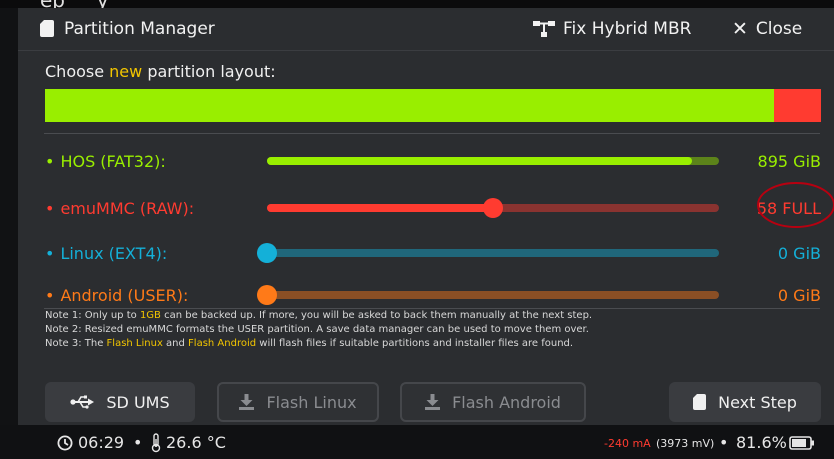  Describe the element at coordinates (685, 443) in the screenshot. I see `voltage-readout: (3973 mV)` at that location.